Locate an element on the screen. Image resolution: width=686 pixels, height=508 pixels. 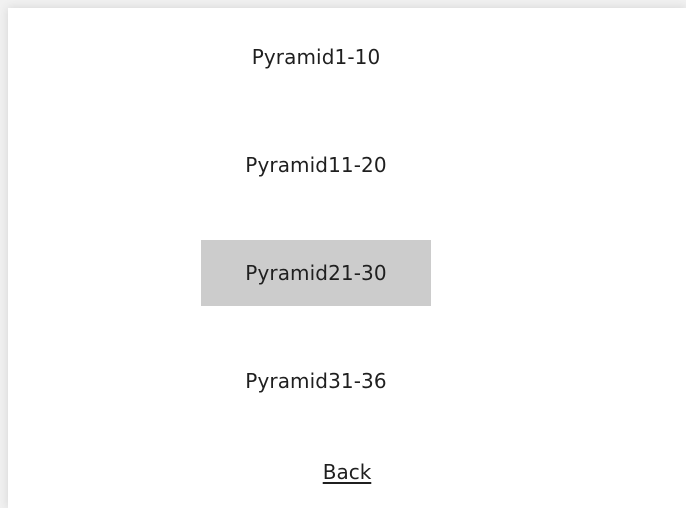
menu-item-label: Pyramid31-36 is located at coordinates (316, 381).